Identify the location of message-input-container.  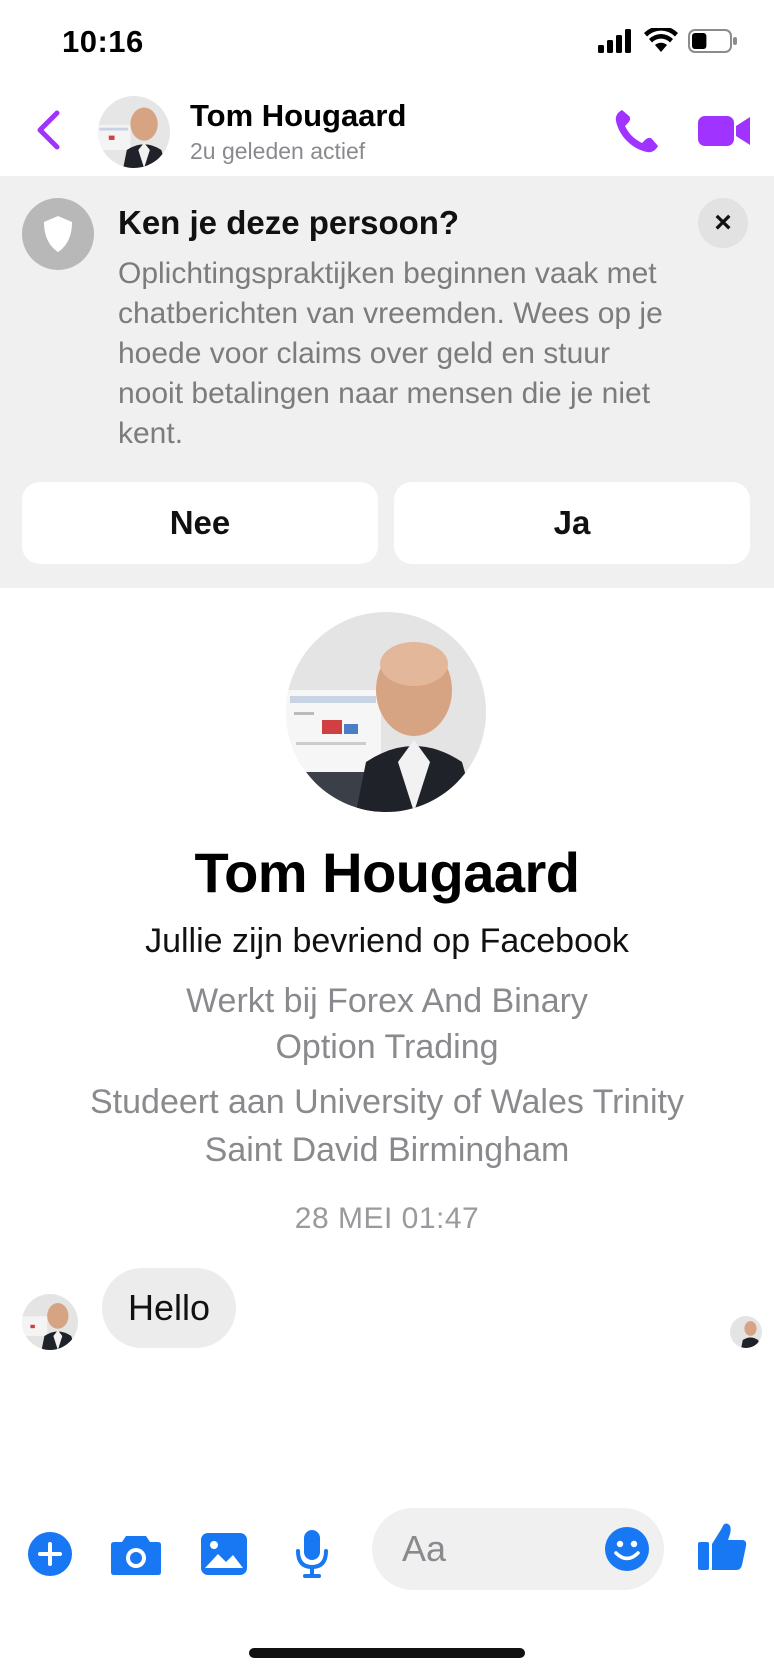
(518, 1549).